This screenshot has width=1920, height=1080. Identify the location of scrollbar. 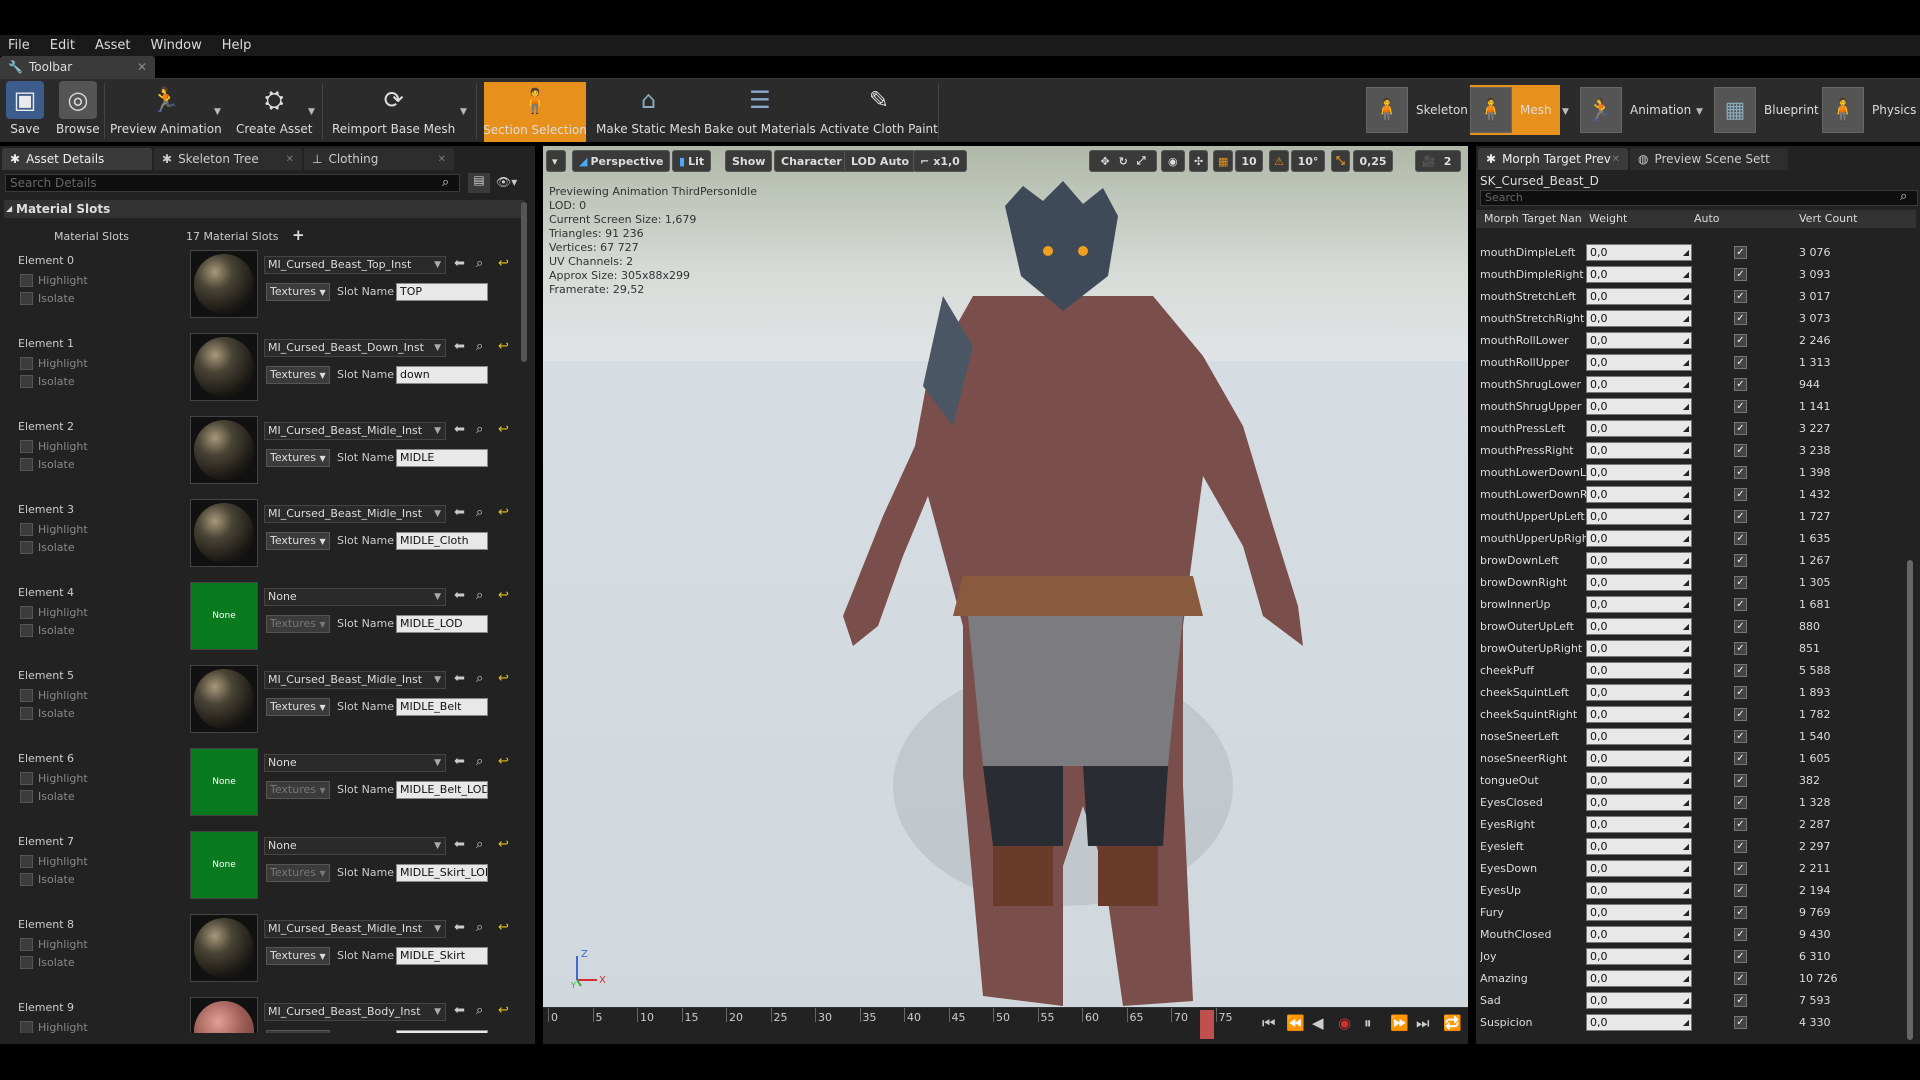
(524, 282).